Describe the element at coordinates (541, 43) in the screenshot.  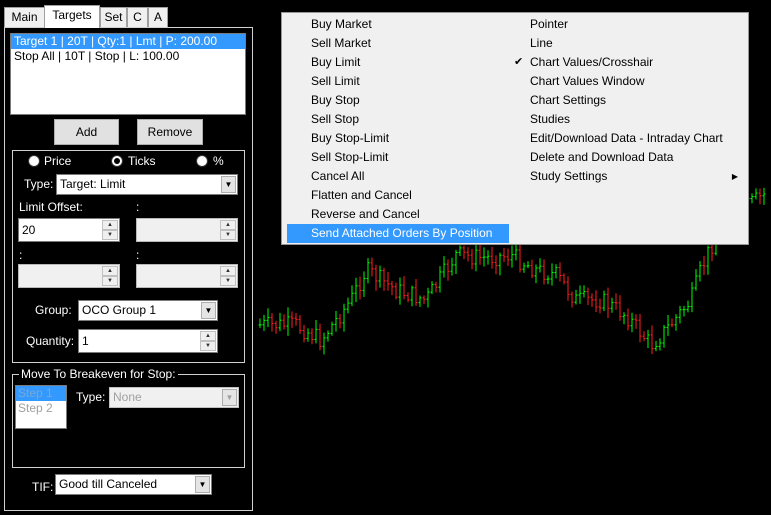
I see `menu-item-label: Line` at that location.